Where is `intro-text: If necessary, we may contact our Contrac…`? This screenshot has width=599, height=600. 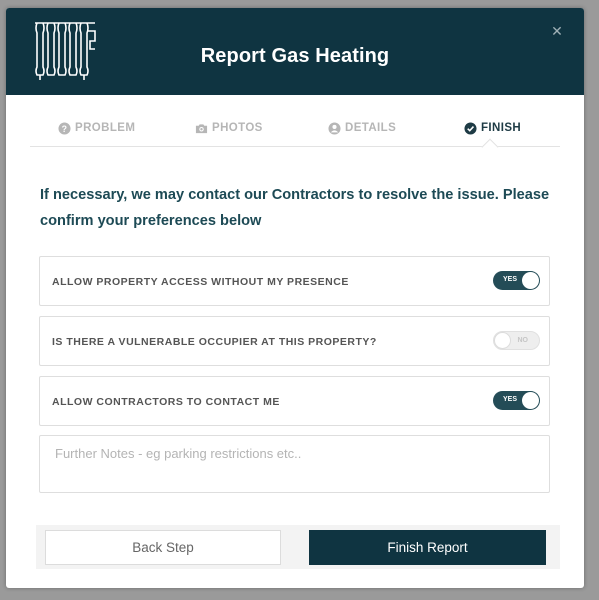 intro-text: If necessary, we may contact our Contrac… is located at coordinates (295, 208).